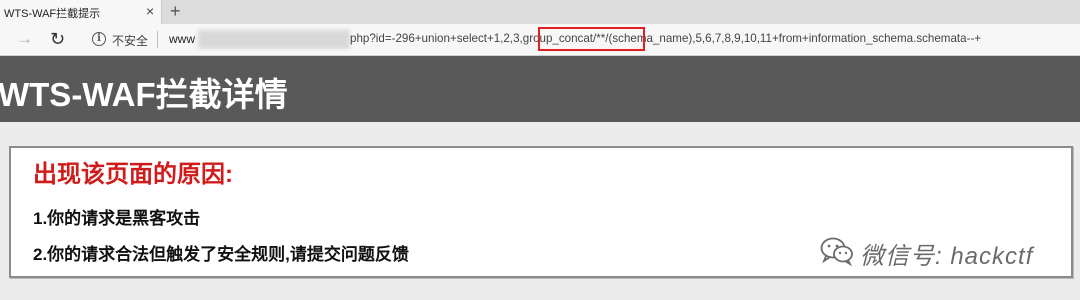  What do you see at coordinates (24, 39) in the screenshot?
I see `forward-button: →` at bounding box center [24, 39].